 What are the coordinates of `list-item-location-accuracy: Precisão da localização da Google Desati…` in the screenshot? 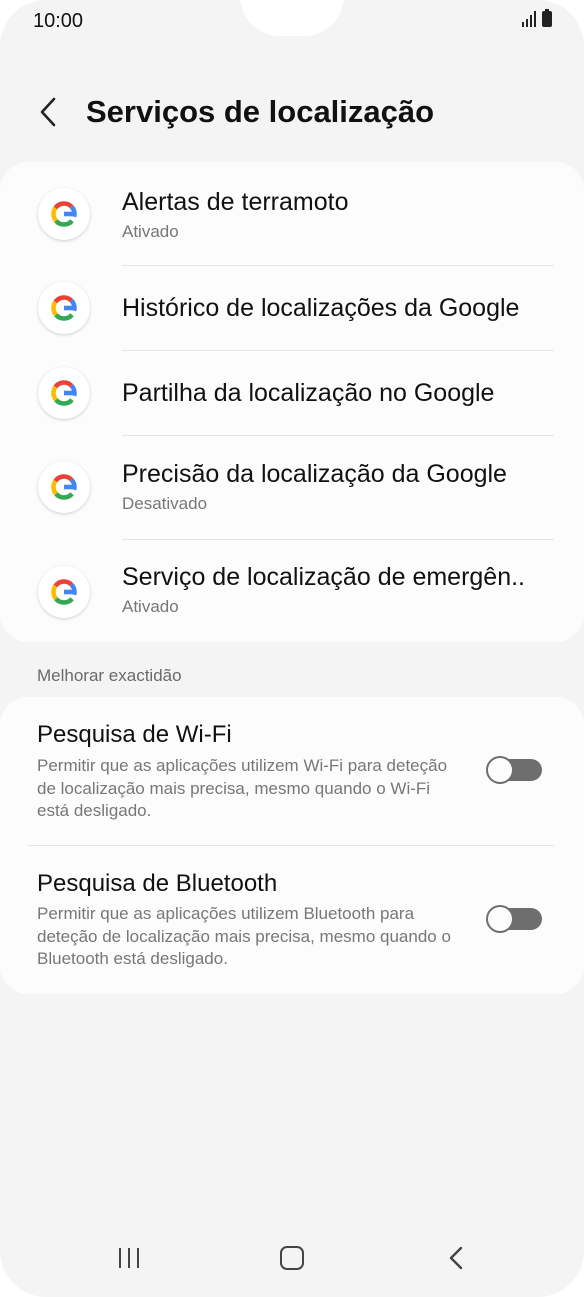 It's located at (292, 487).